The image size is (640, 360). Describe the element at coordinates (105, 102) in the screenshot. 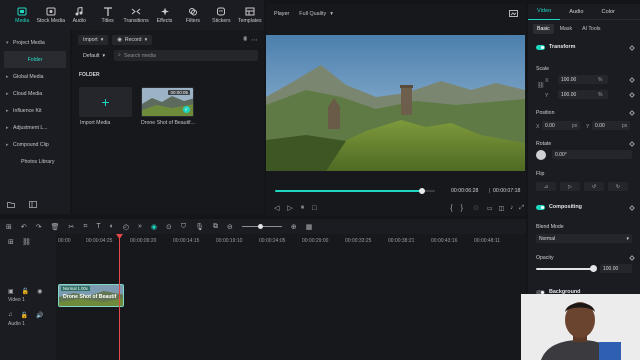

I see `import-media-tile: +` at that location.